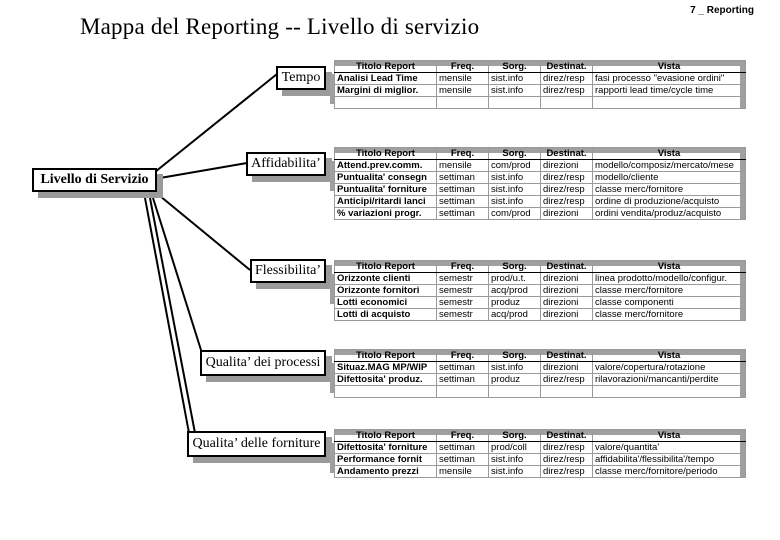 The image size is (780, 540). Describe the element at coordinates (669, 459) in the screenshot. I see `view-cell: affidabilita'/flessibilita'/tempo` at that location.